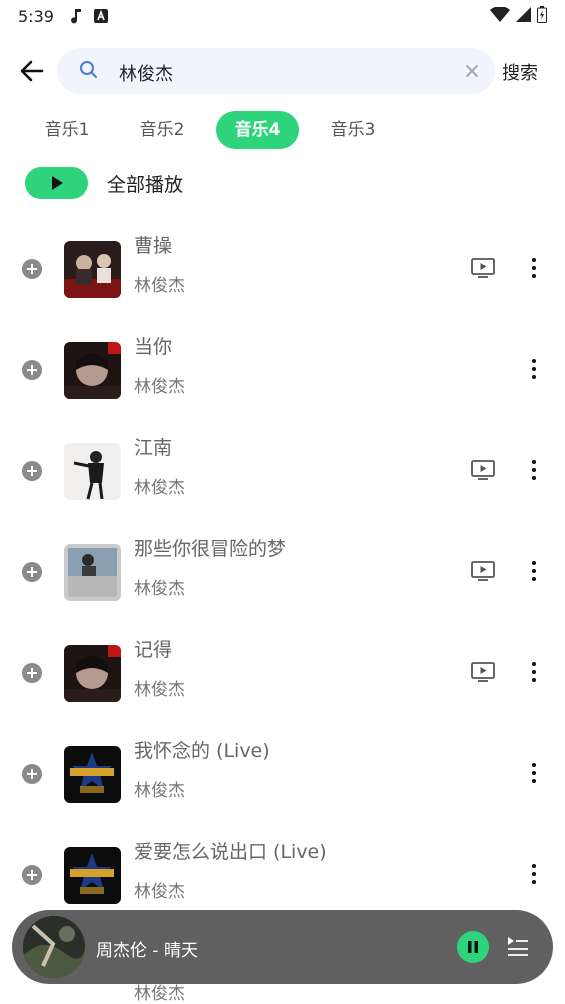 The width and height of the screenshot is (565, 1004). I want to click on song-item: 江南 林俊杰, so click(282, 472).